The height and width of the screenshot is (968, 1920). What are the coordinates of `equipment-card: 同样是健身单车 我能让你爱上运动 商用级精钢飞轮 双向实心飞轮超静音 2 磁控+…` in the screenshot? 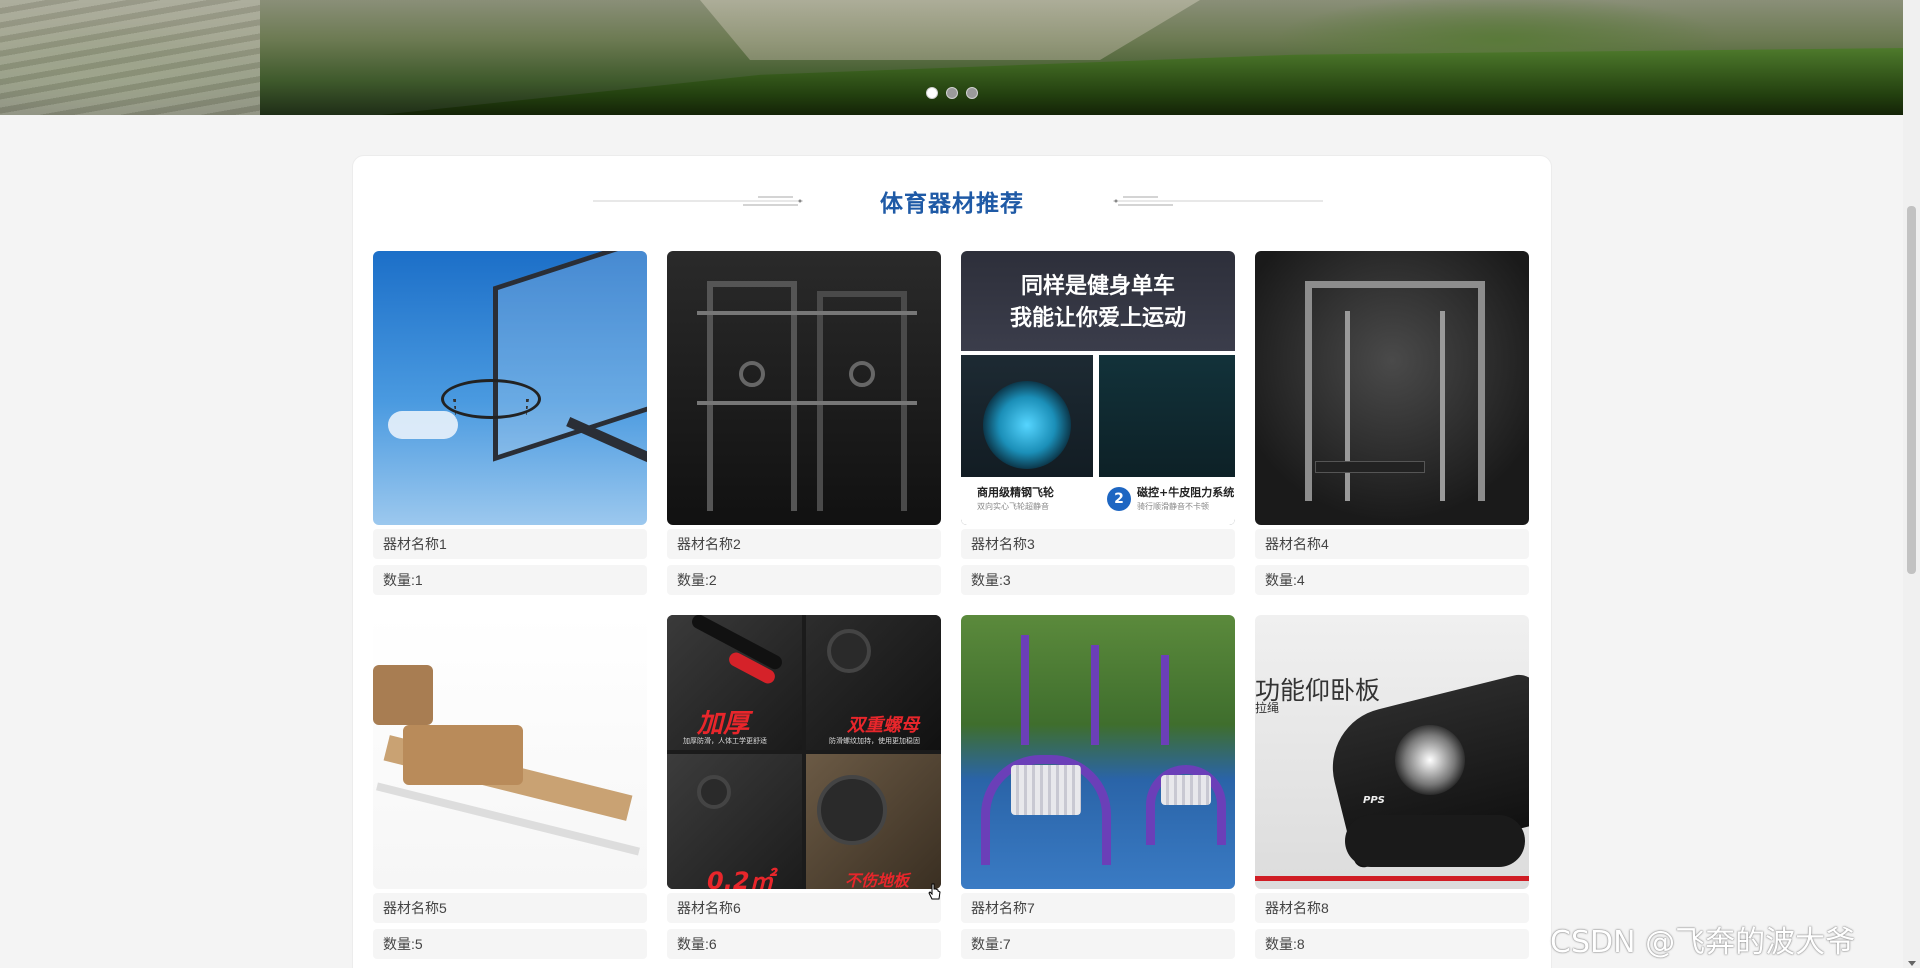 It's located at (1098, 423).